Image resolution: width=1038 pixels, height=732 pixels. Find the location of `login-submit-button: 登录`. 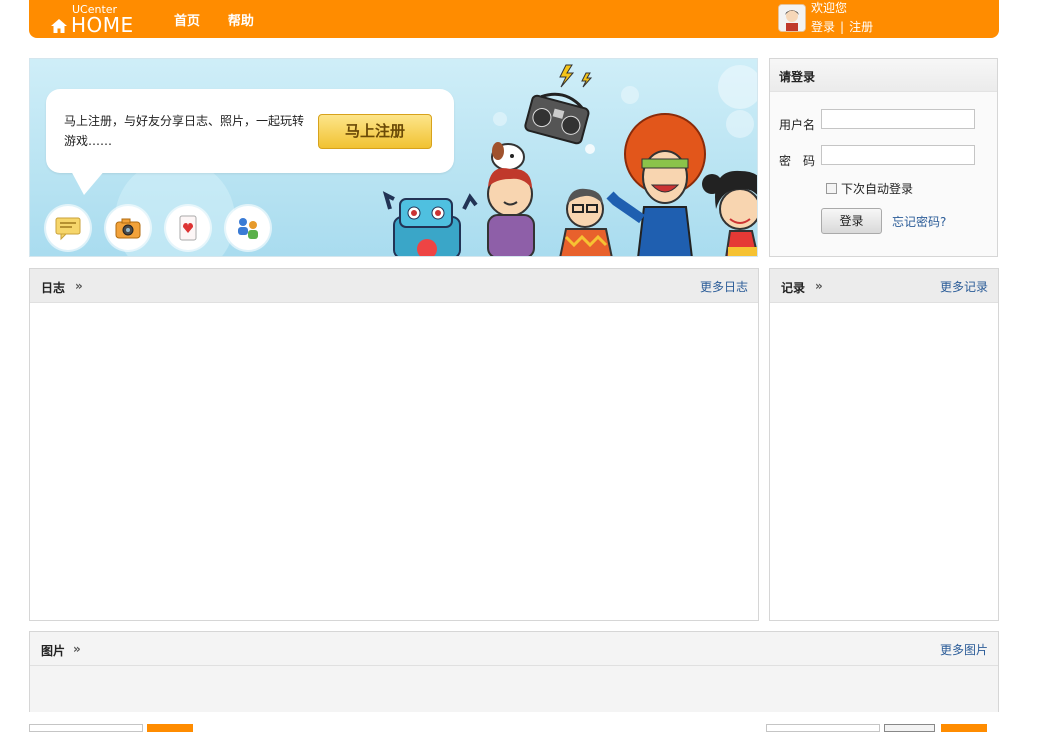

login-submit-button: 登录 is located at coordinates (851, 221).